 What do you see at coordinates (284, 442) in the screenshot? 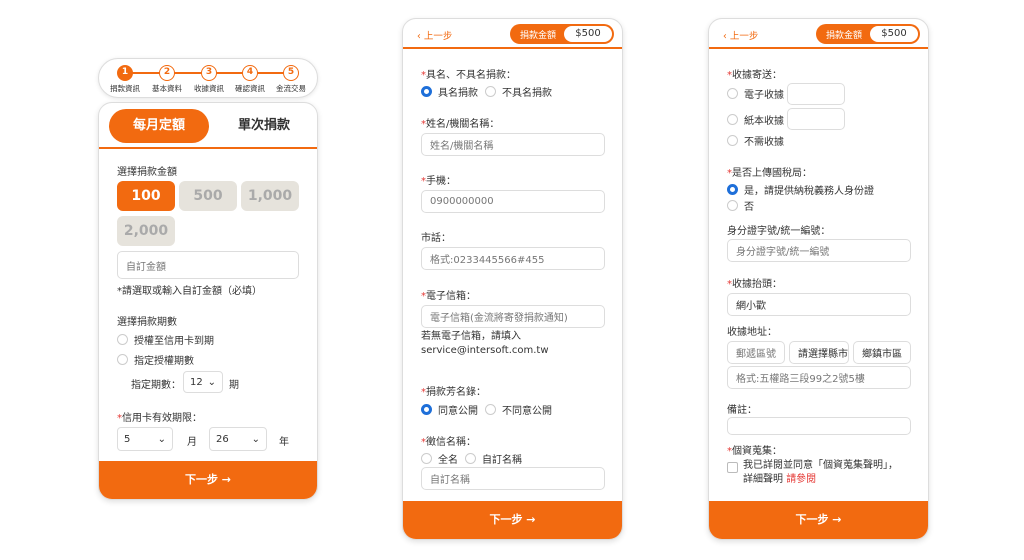
I see `year-unit: 年` at bounding box center [284, 442].